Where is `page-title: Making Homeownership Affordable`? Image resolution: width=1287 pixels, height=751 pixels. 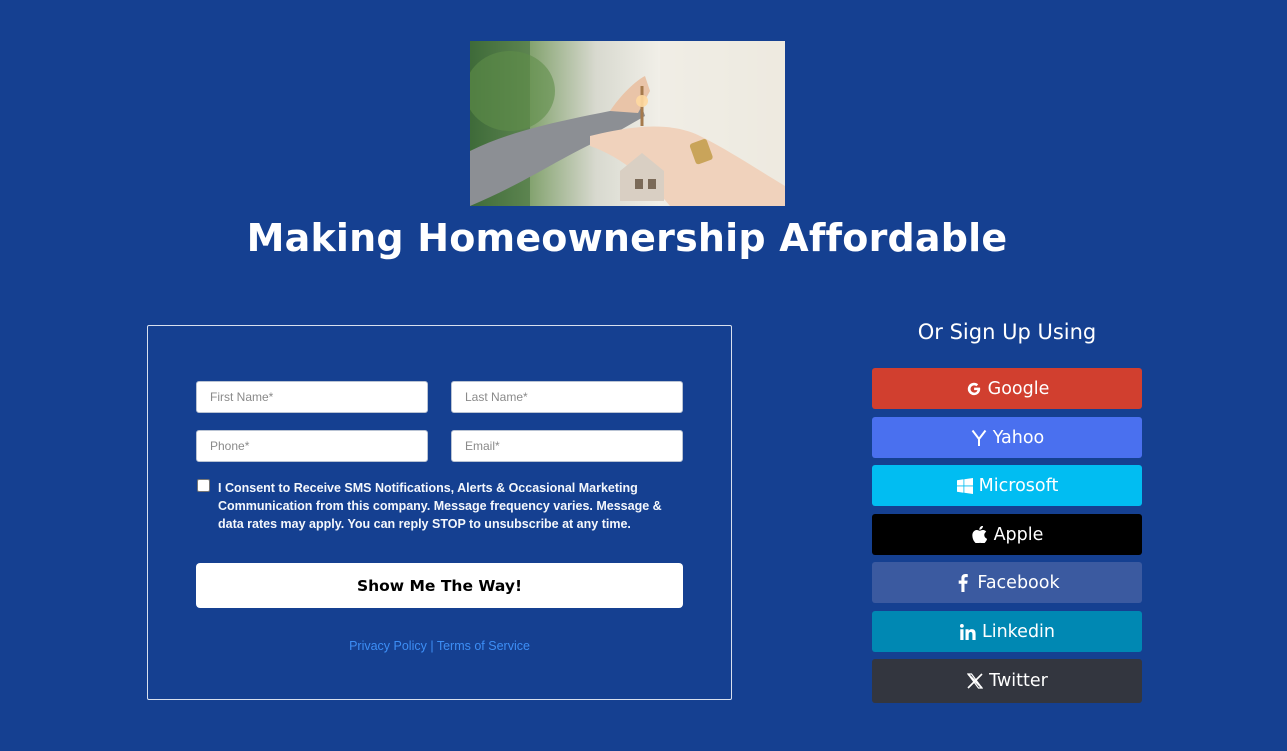 page-title: Making Homeownership Affordable is located at coordinates (627, 238).